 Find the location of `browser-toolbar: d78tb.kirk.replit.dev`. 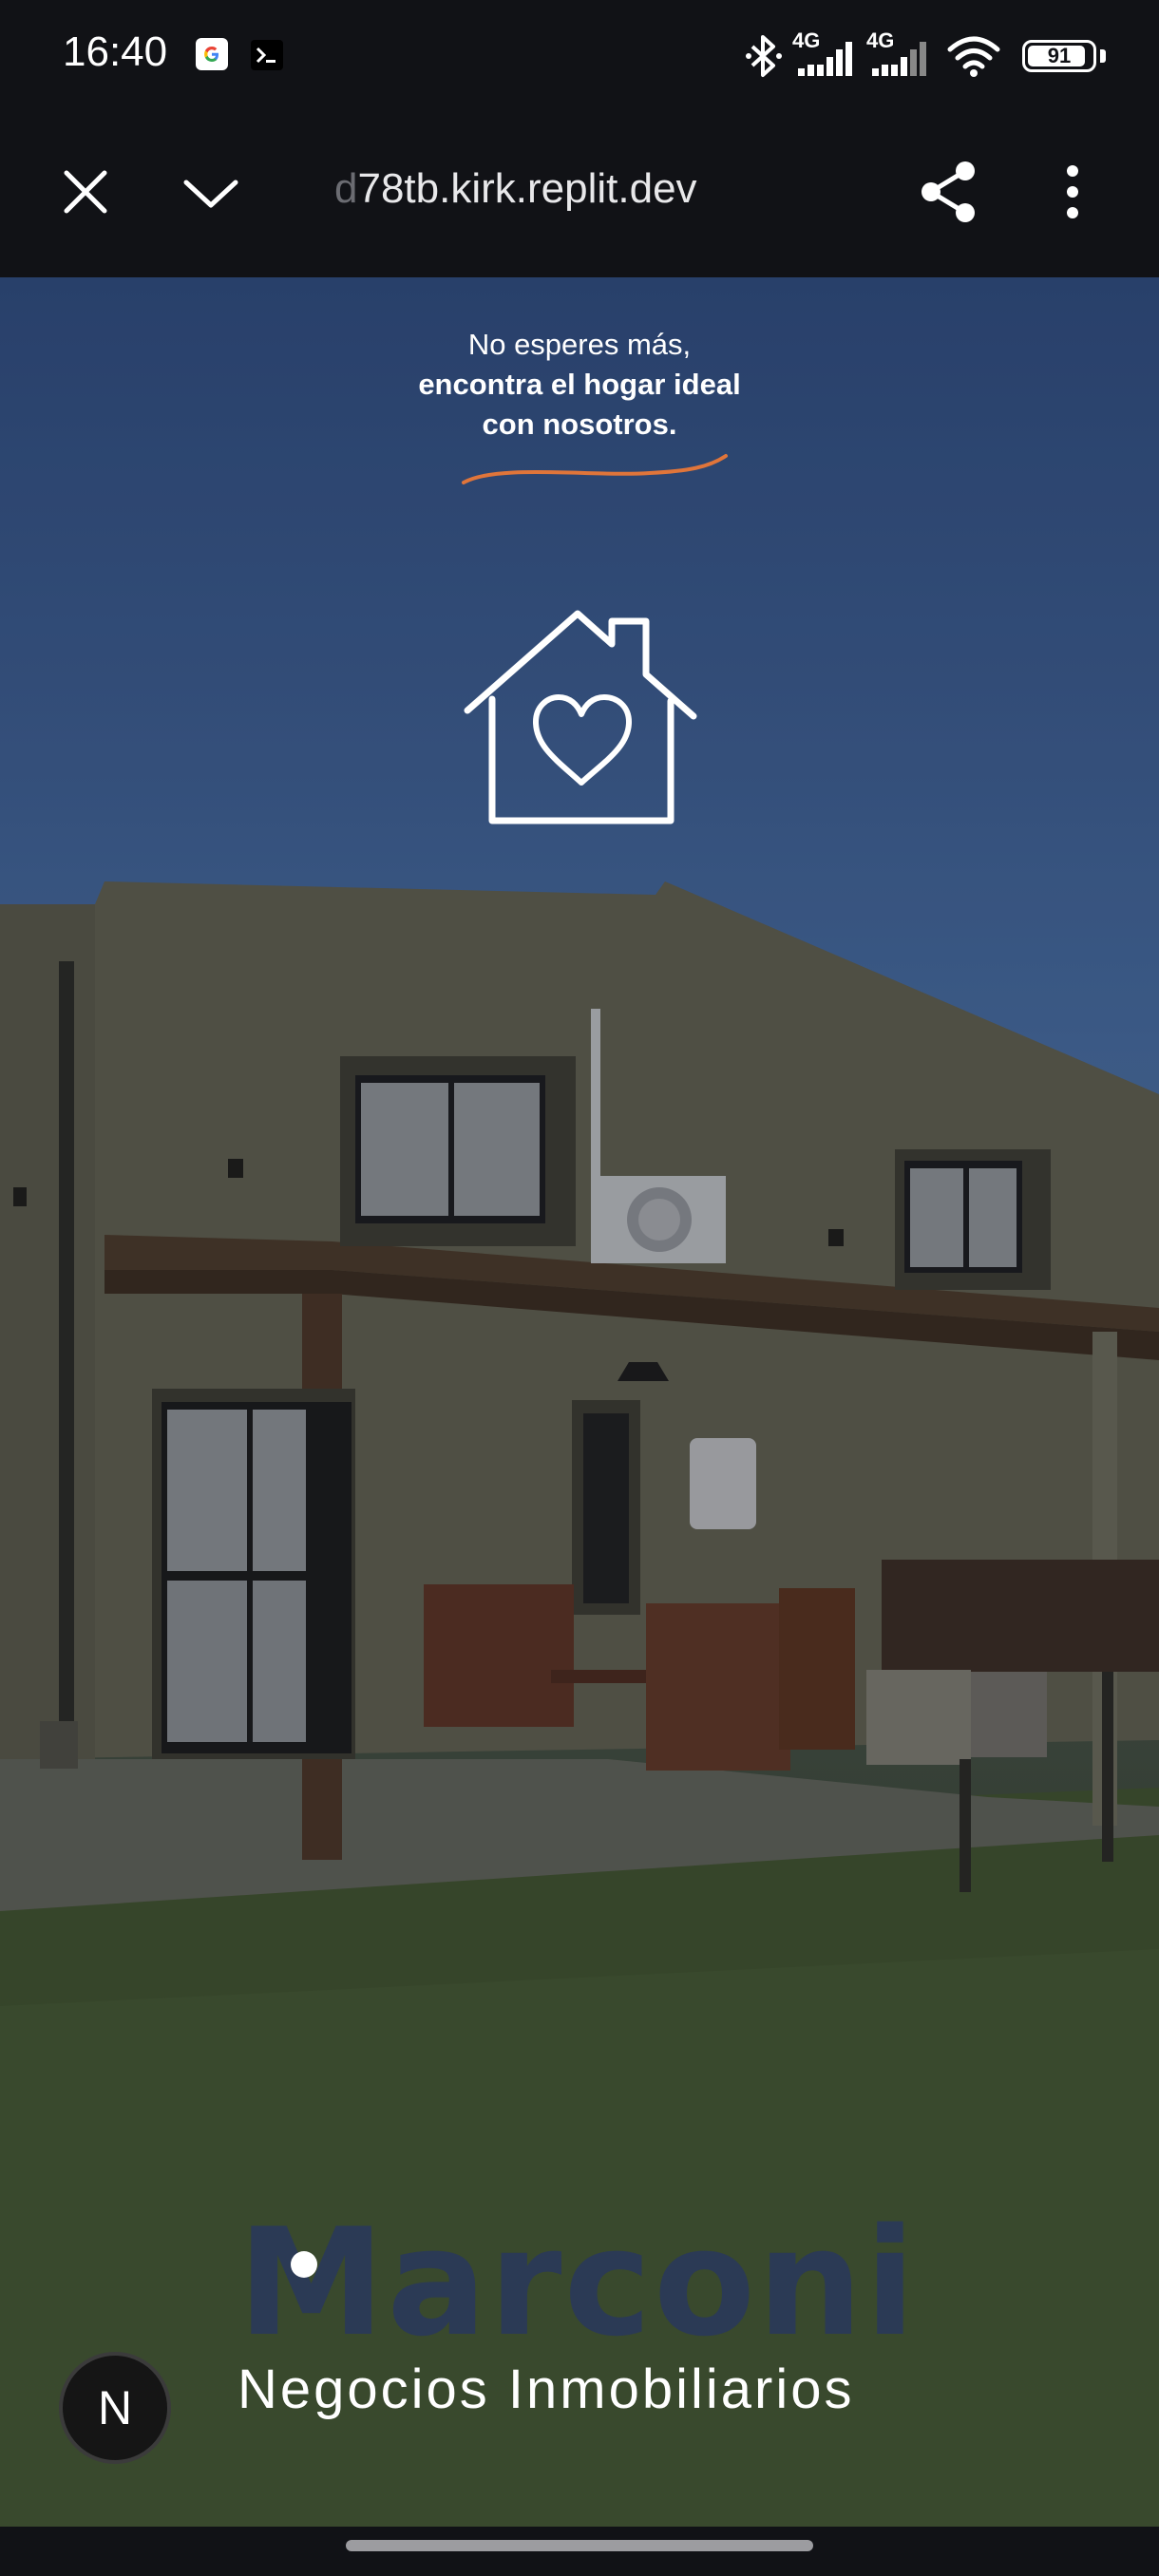

browser-toolbar: d78tb.kirk.replit.dev is located at coordinates (579, 194).